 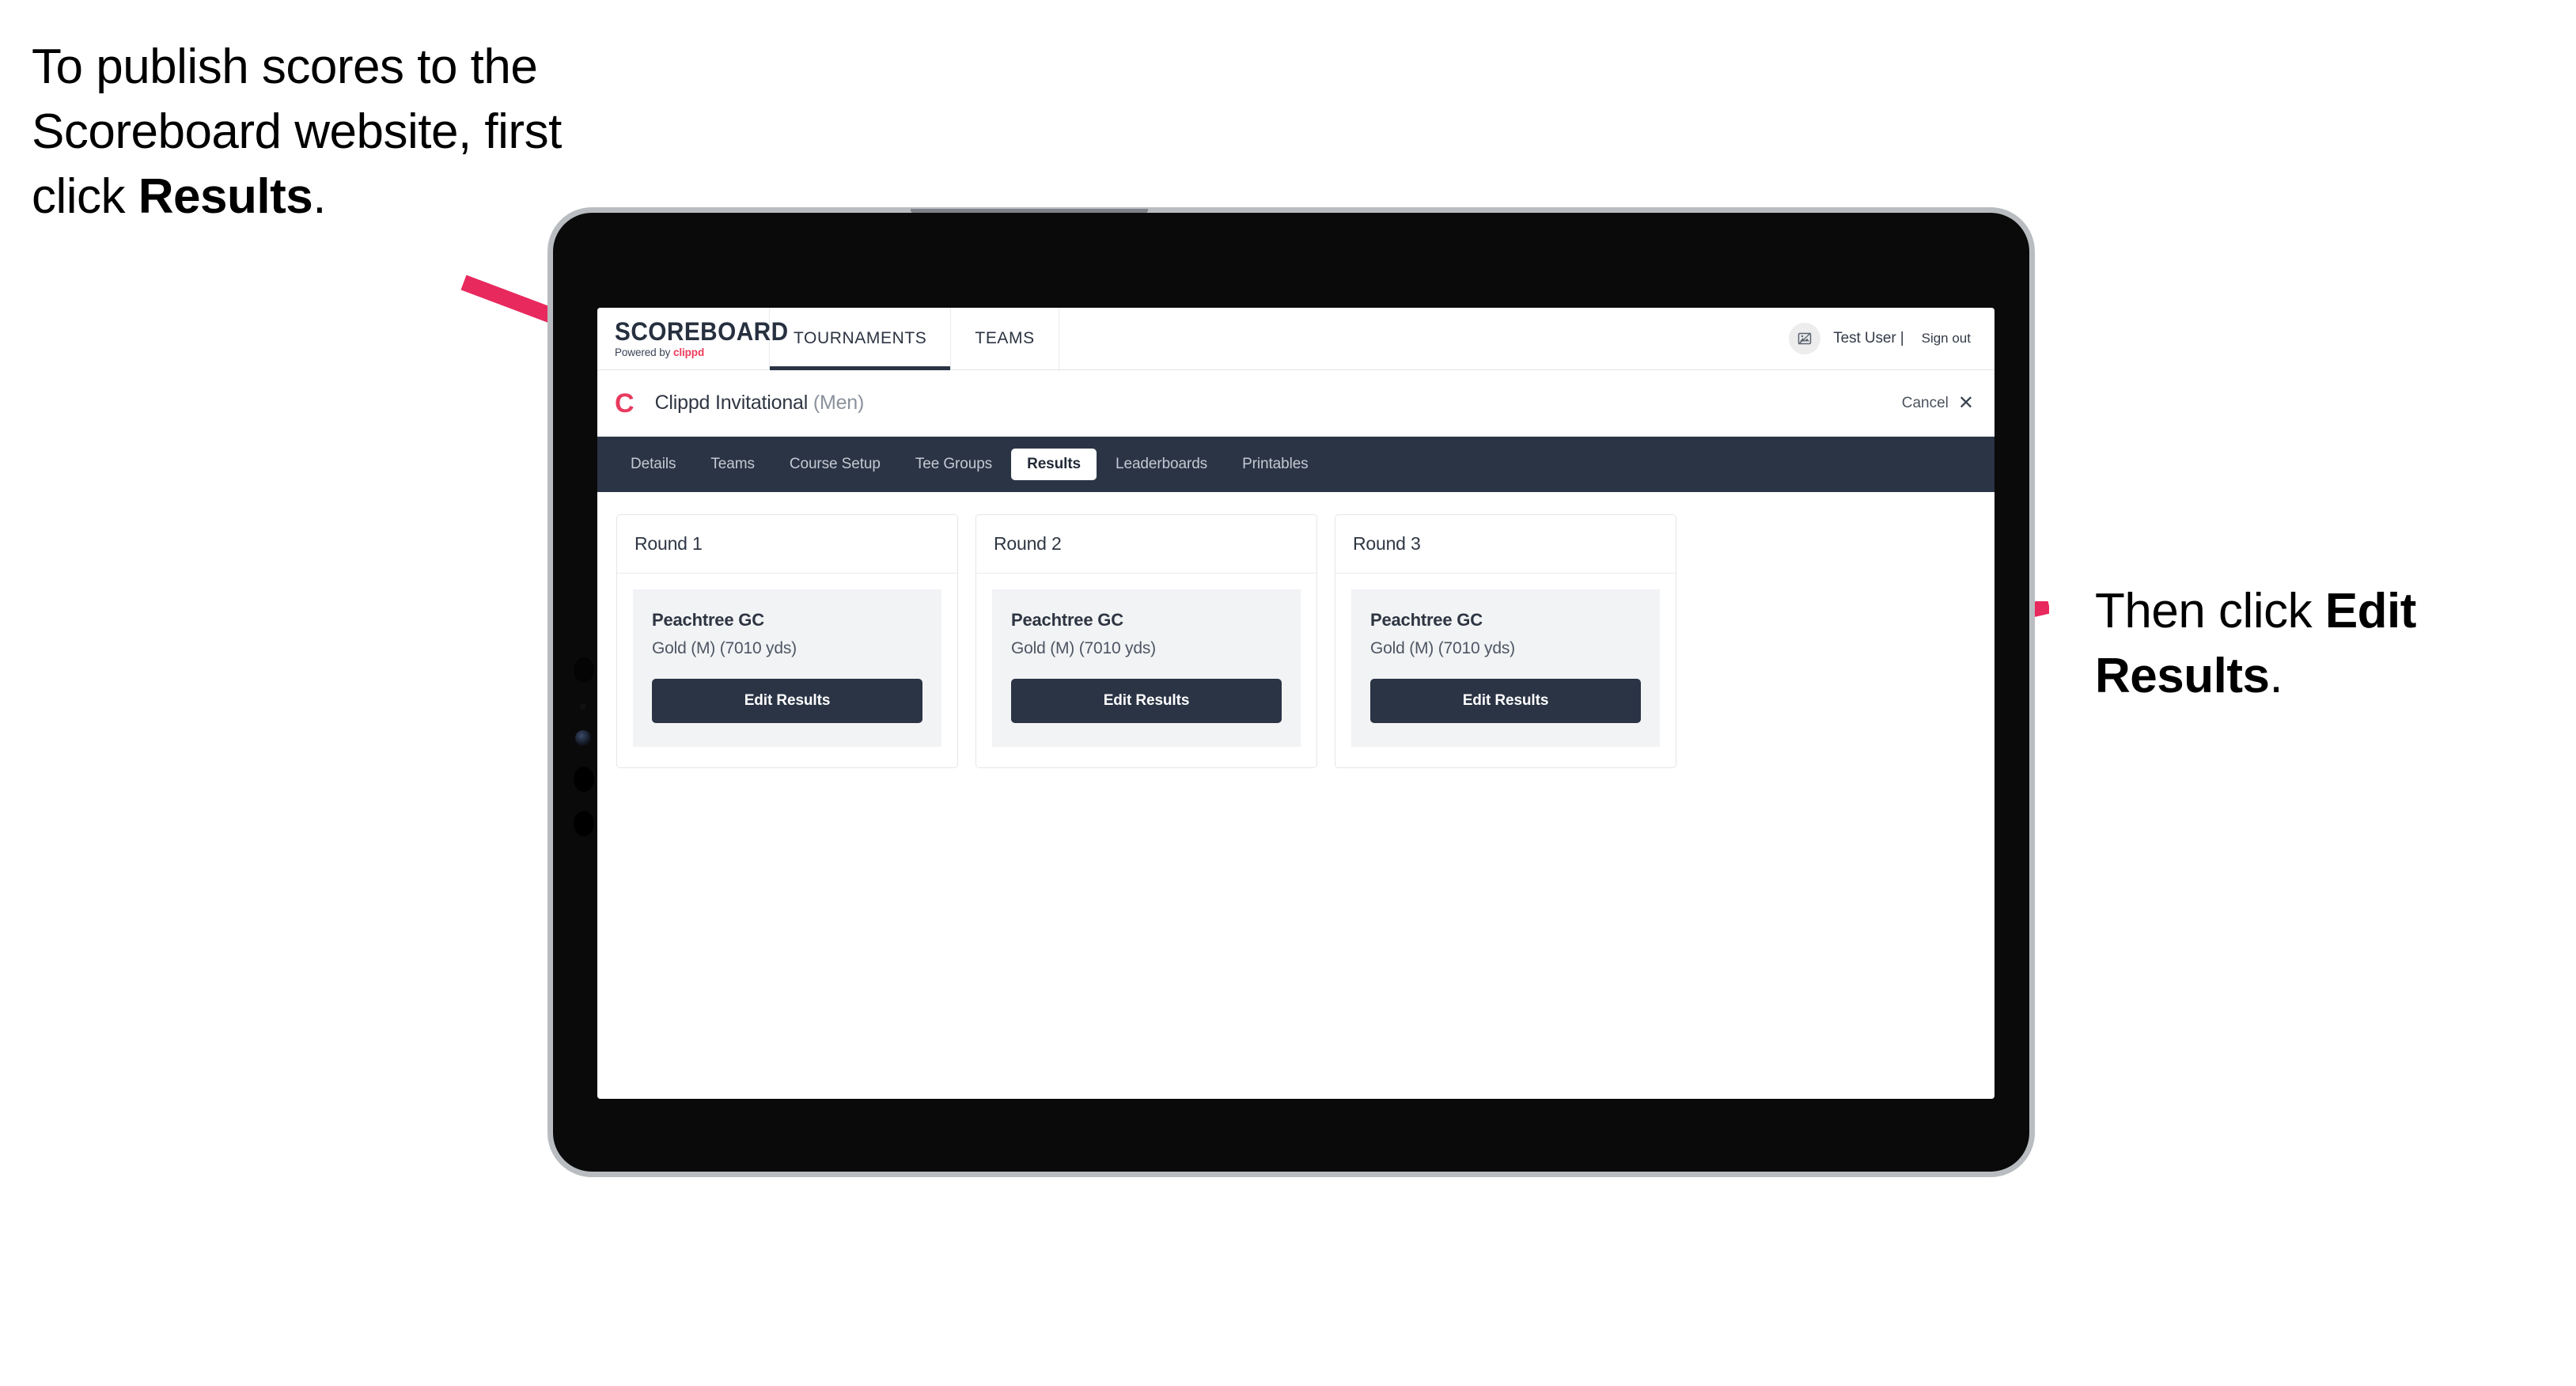 What do you see at coordinates (1925, 403) in the screenshot?
I see `cancel-button-label: Cancel` at bounding box center [1925, 403].